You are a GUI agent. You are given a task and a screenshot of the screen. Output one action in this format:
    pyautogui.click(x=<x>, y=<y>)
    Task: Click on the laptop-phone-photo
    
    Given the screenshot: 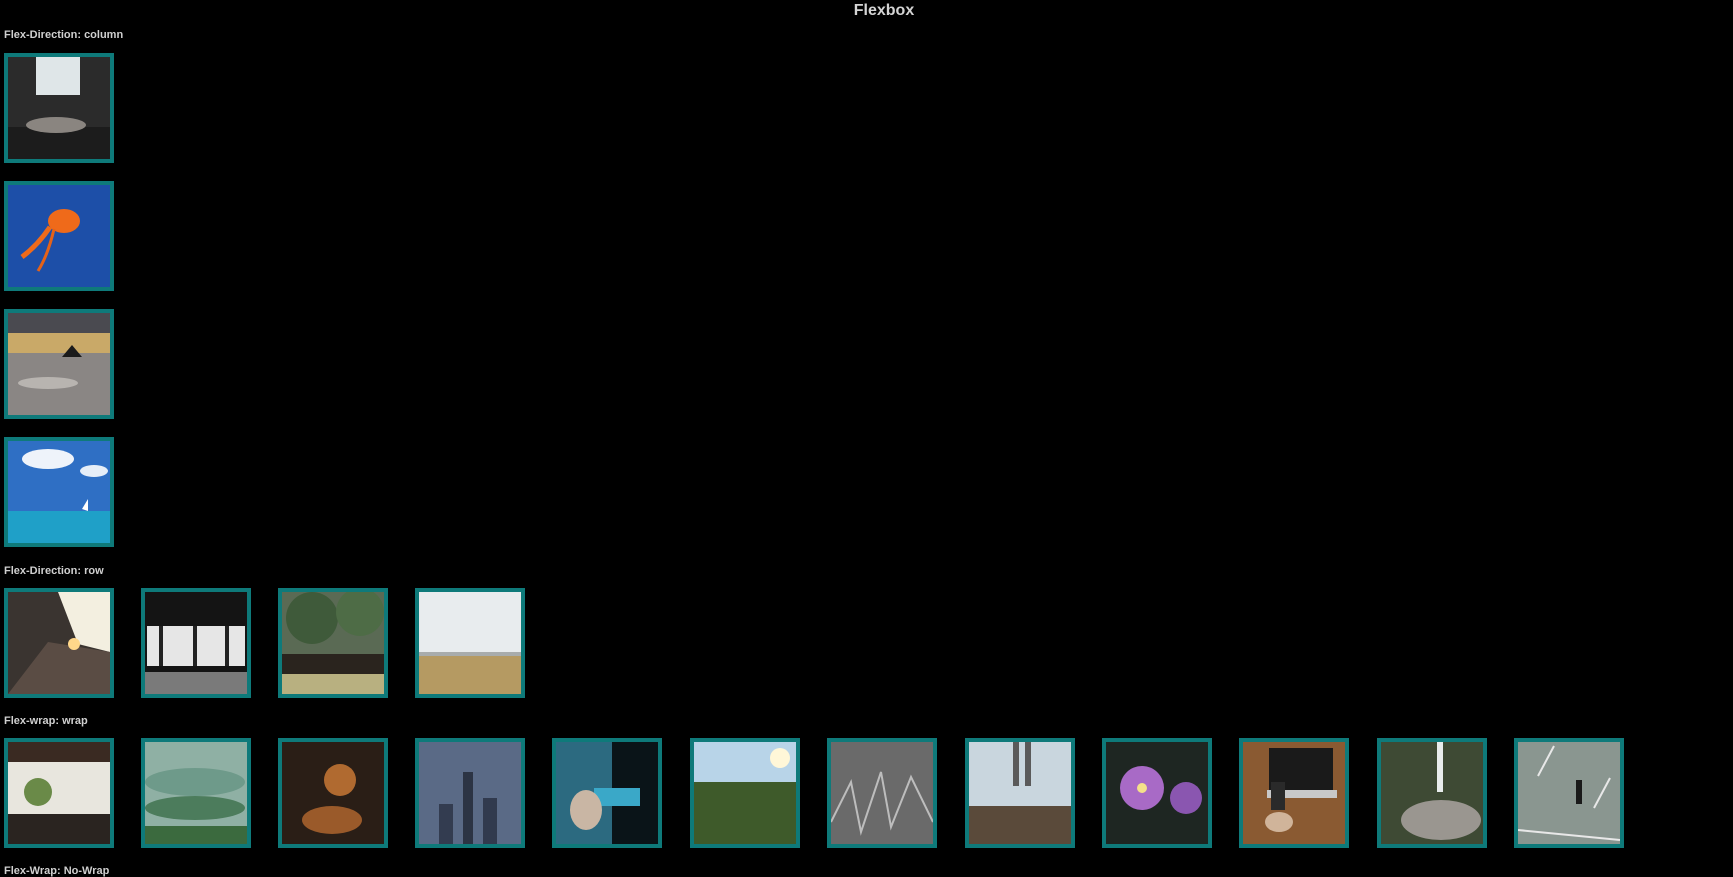 What is the action you would take?
    pyautogui.click(x=1294, y=793)
    